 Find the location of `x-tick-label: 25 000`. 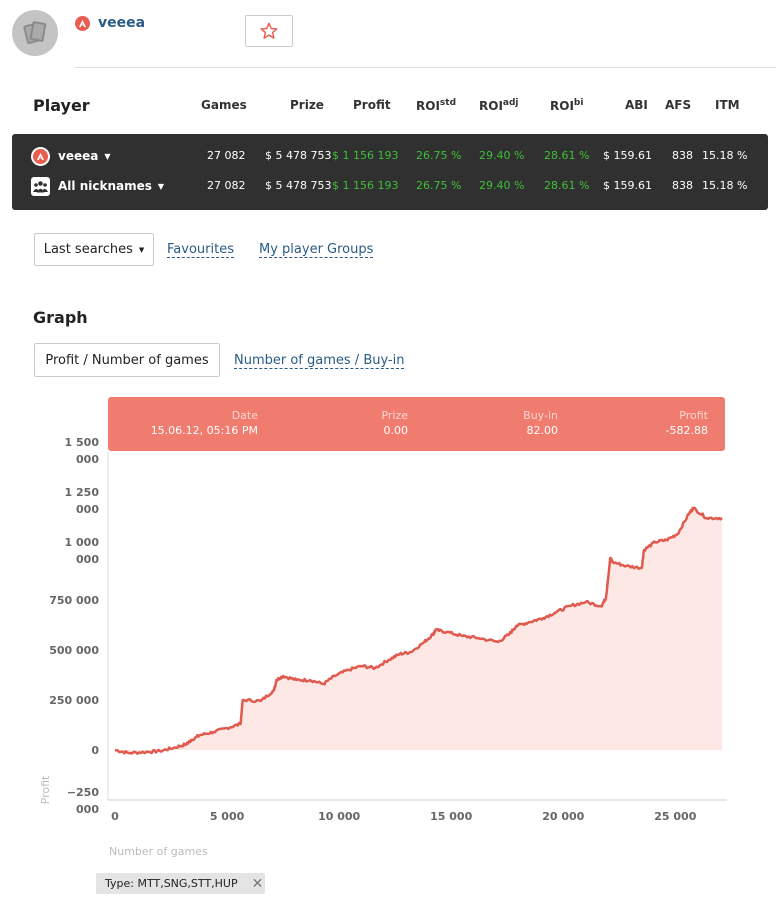

x-tick-label: 25 000 is located at coordinates (675, 816).